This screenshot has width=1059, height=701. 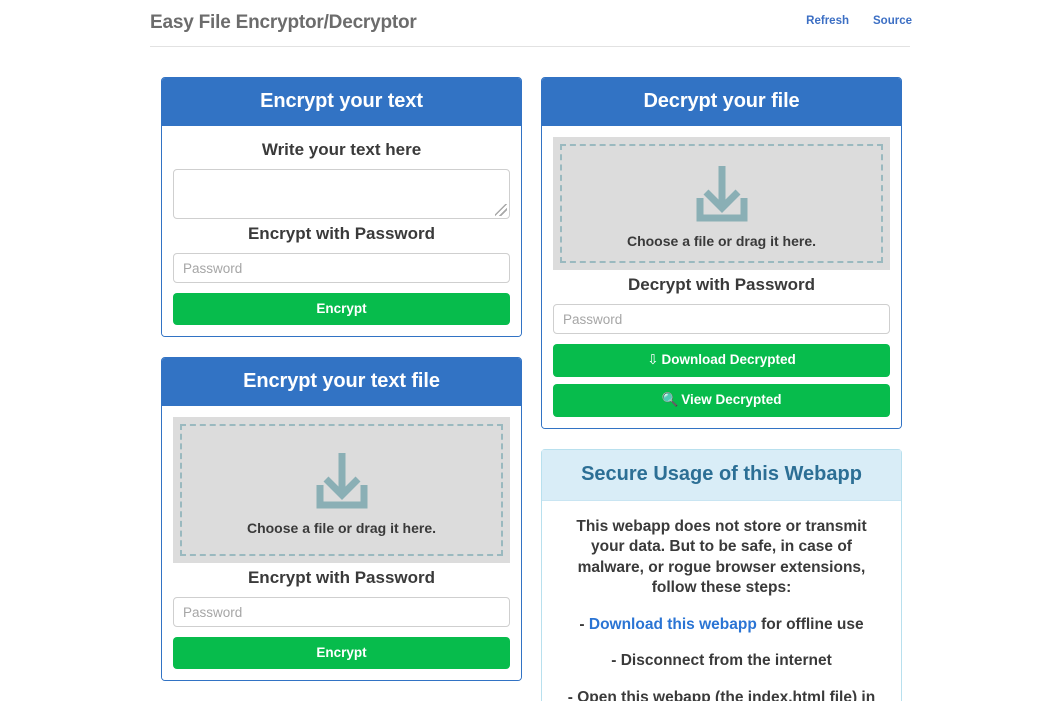 I want to click on secure-usage-step-2: - Disconnect from the internet, so click(x=721, y=661).